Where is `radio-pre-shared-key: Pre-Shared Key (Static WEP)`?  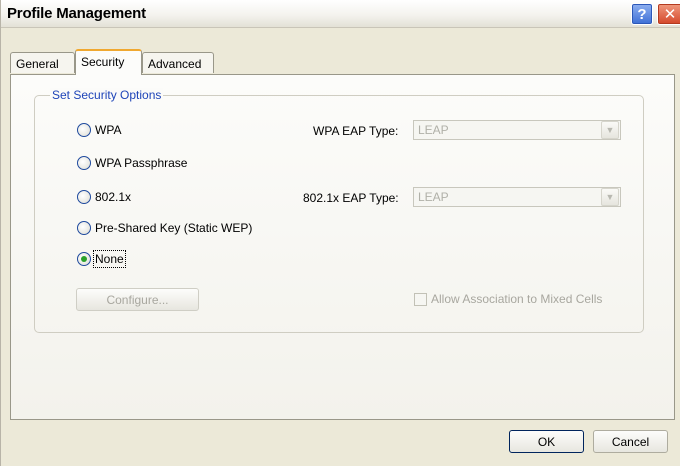 radio-pre-shared-key: Pre-Shared Key (Static WEP) is located at coordinates (164, 228).